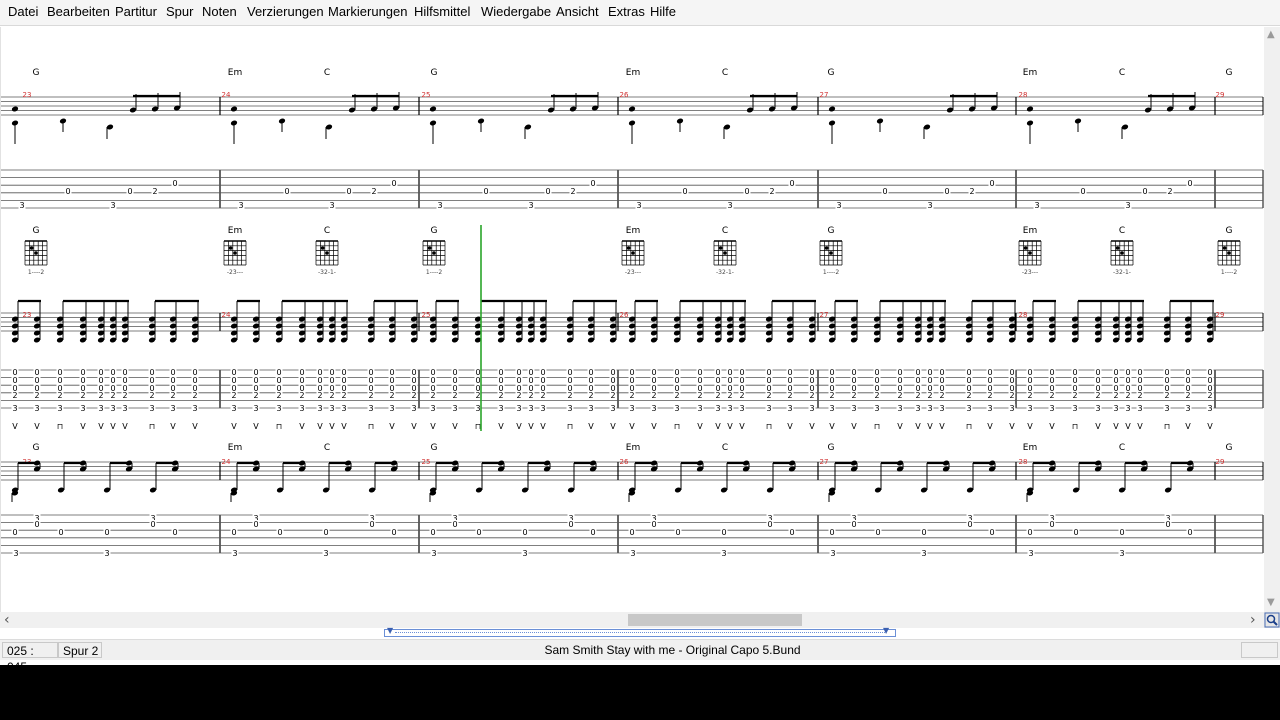 The width and height of the screenshot is (1280, 720). Describe the element at coordinates (663, 11) in the screenshot. I see `menu-hilfe: Hilfe` at that location.